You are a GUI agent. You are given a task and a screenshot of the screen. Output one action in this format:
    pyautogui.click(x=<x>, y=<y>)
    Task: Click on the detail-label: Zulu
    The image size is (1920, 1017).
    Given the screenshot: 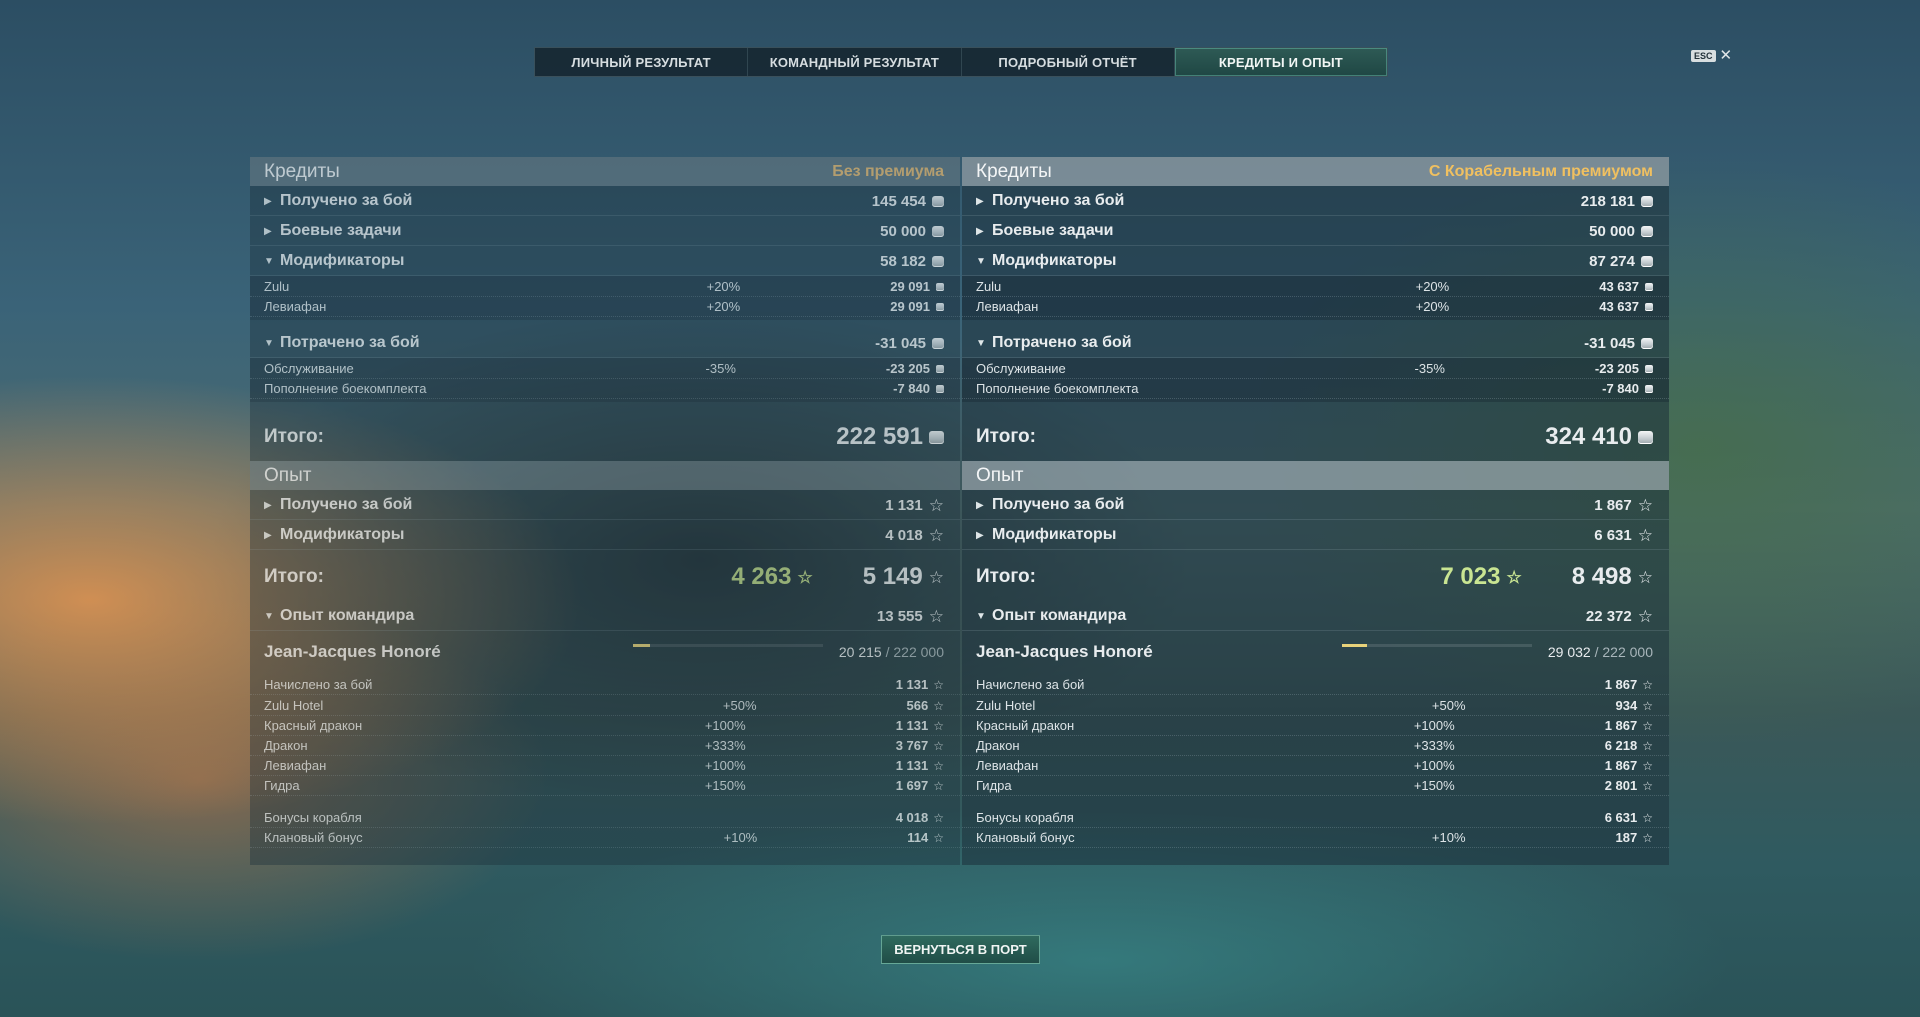 What is the action you would take?
    pyautogui.click(x=989, y=286)
    